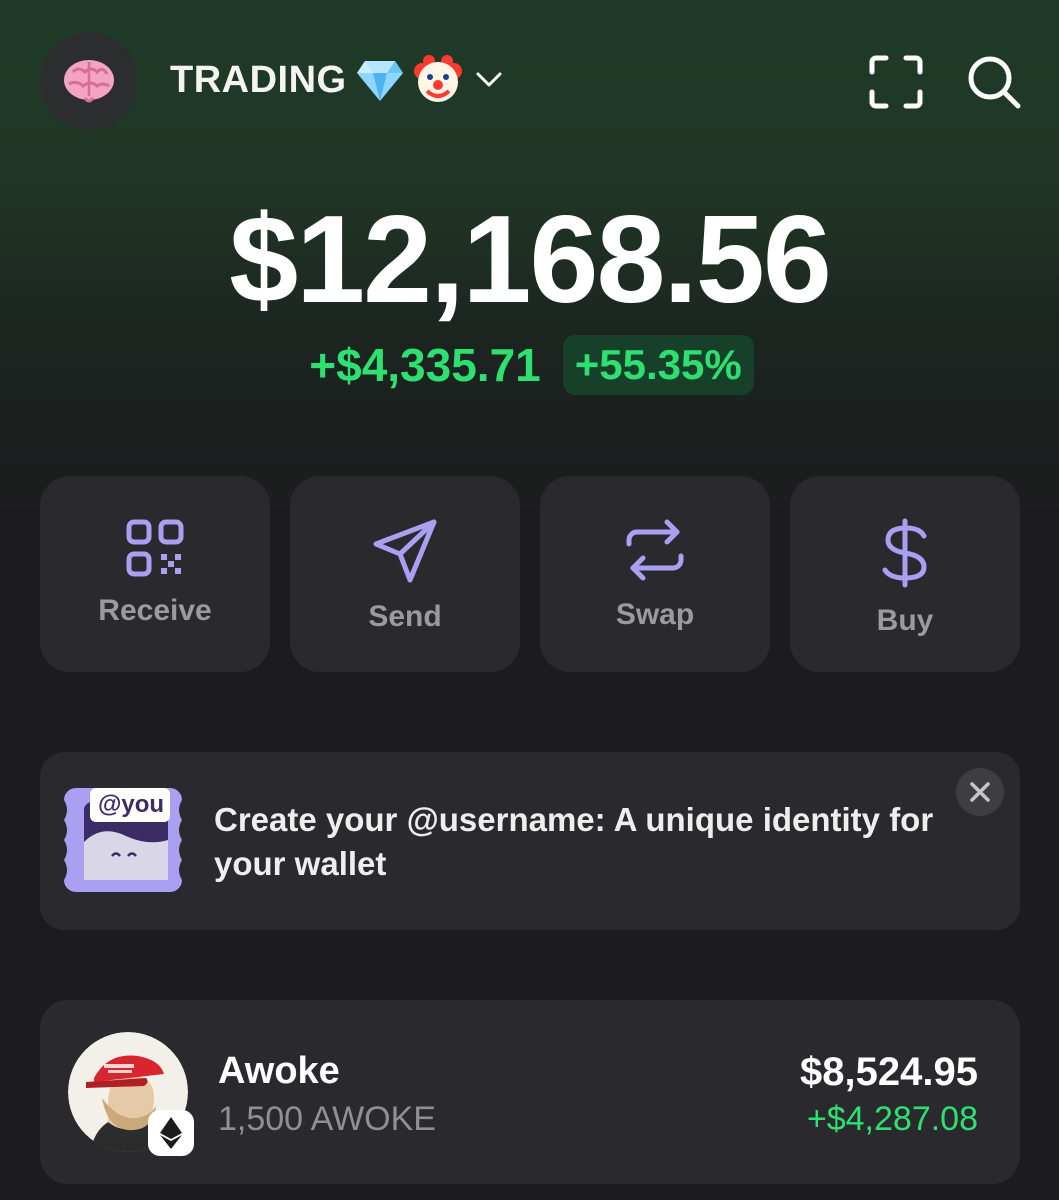 This screenshot has width=1059, height=1200. I want to click on promo-badge-label: @you, so click(131, 804).